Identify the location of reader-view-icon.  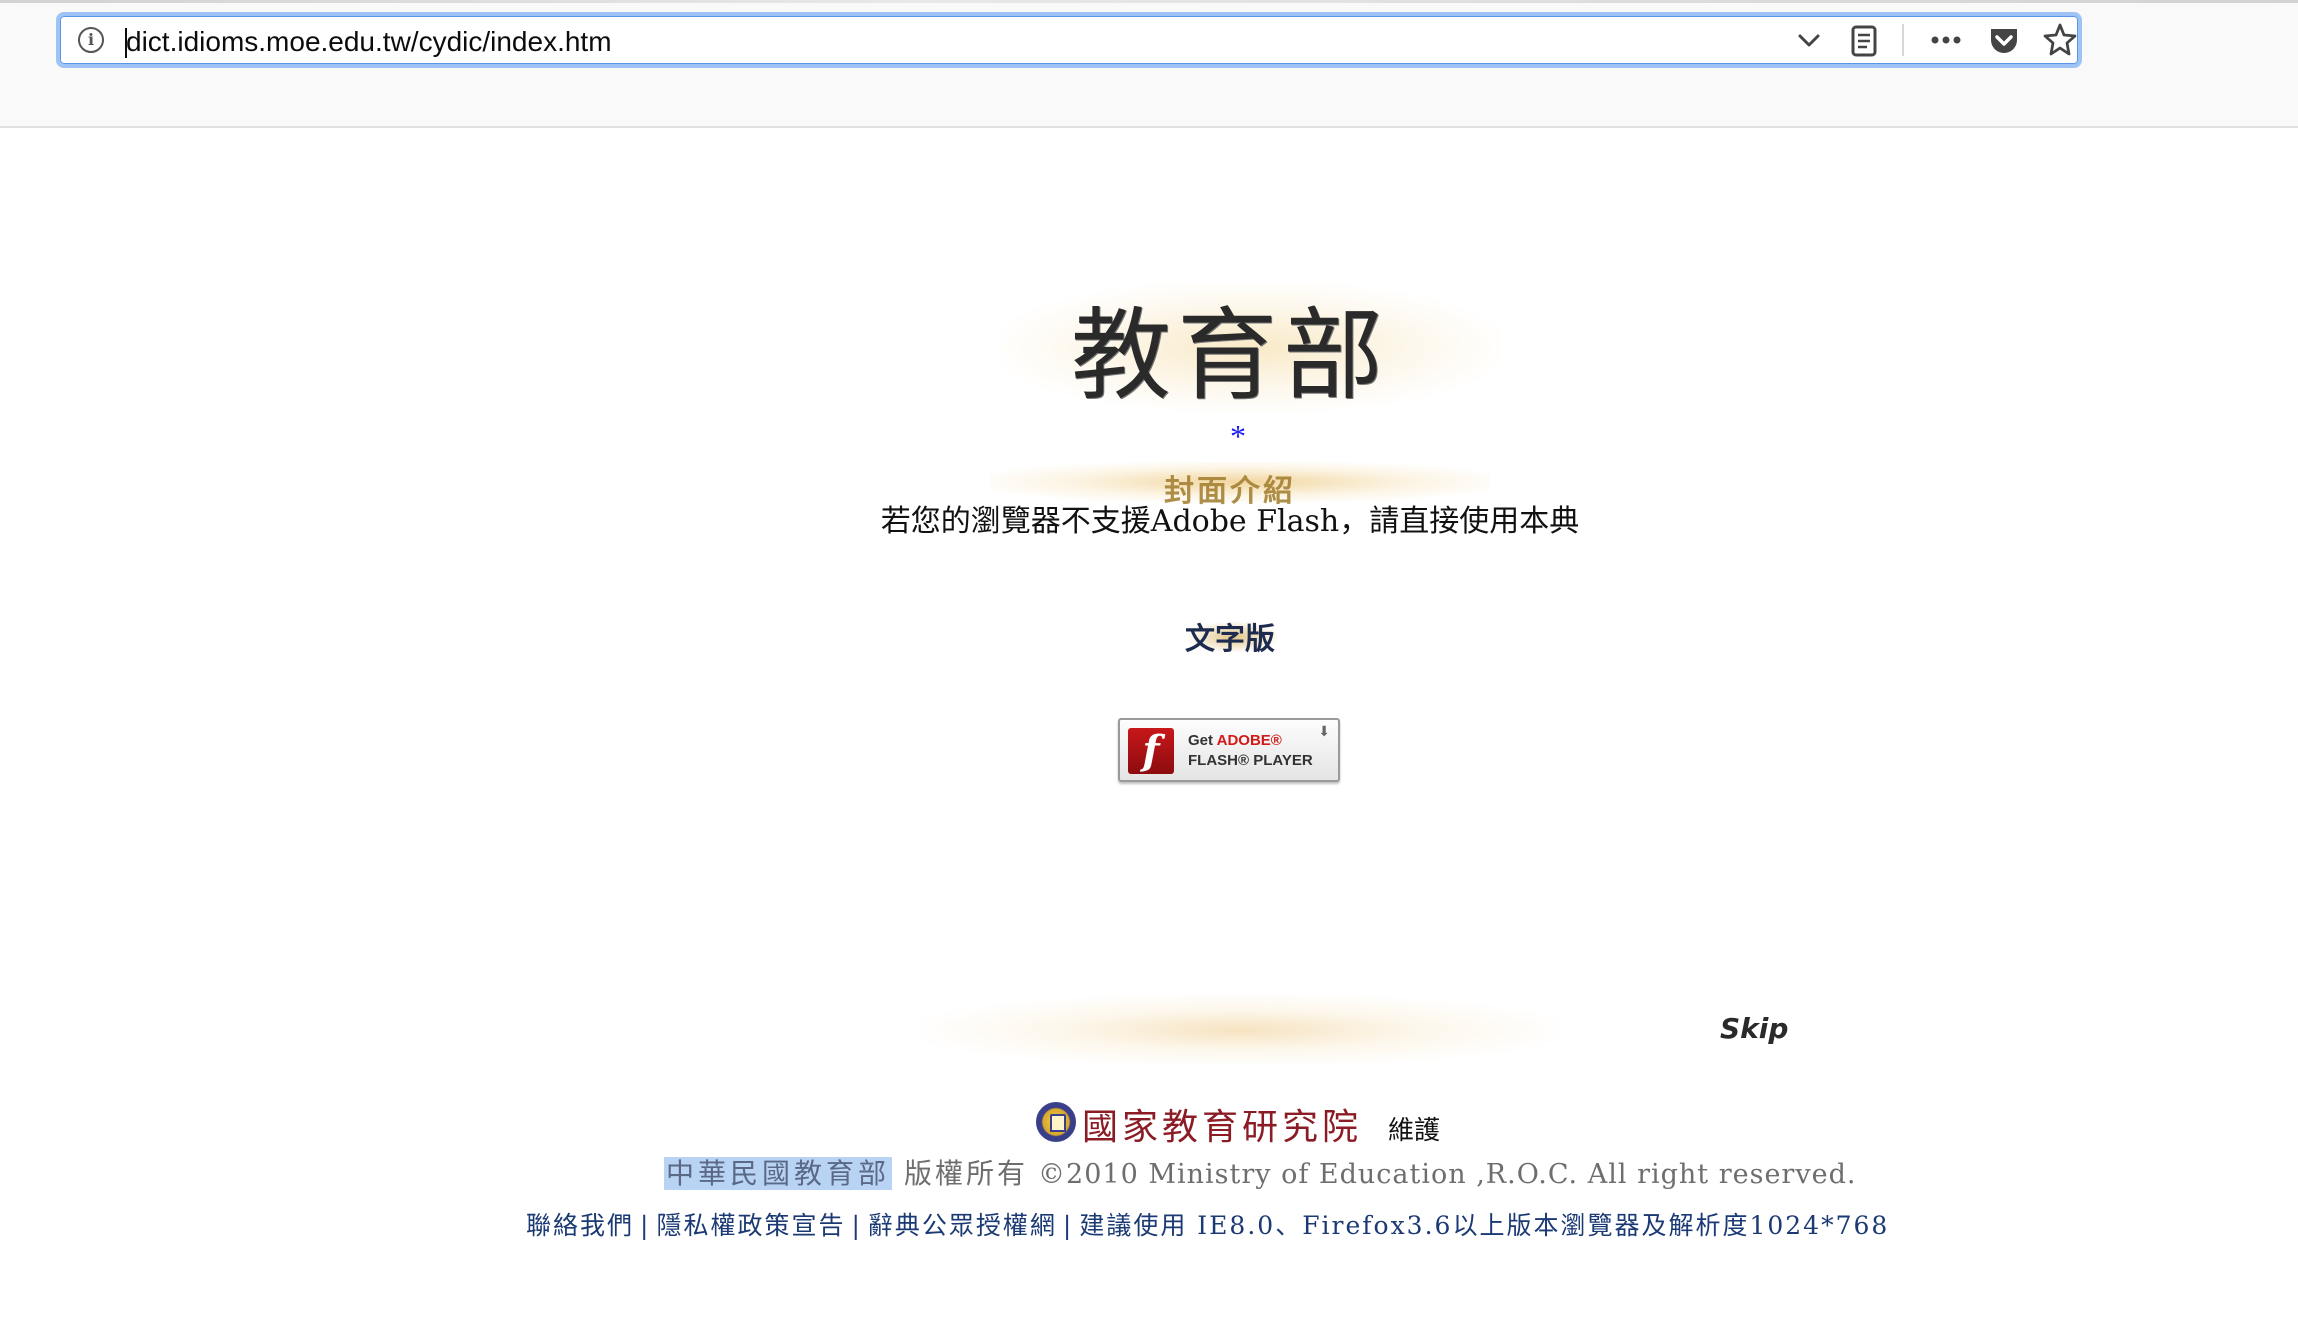
(1864, 40).